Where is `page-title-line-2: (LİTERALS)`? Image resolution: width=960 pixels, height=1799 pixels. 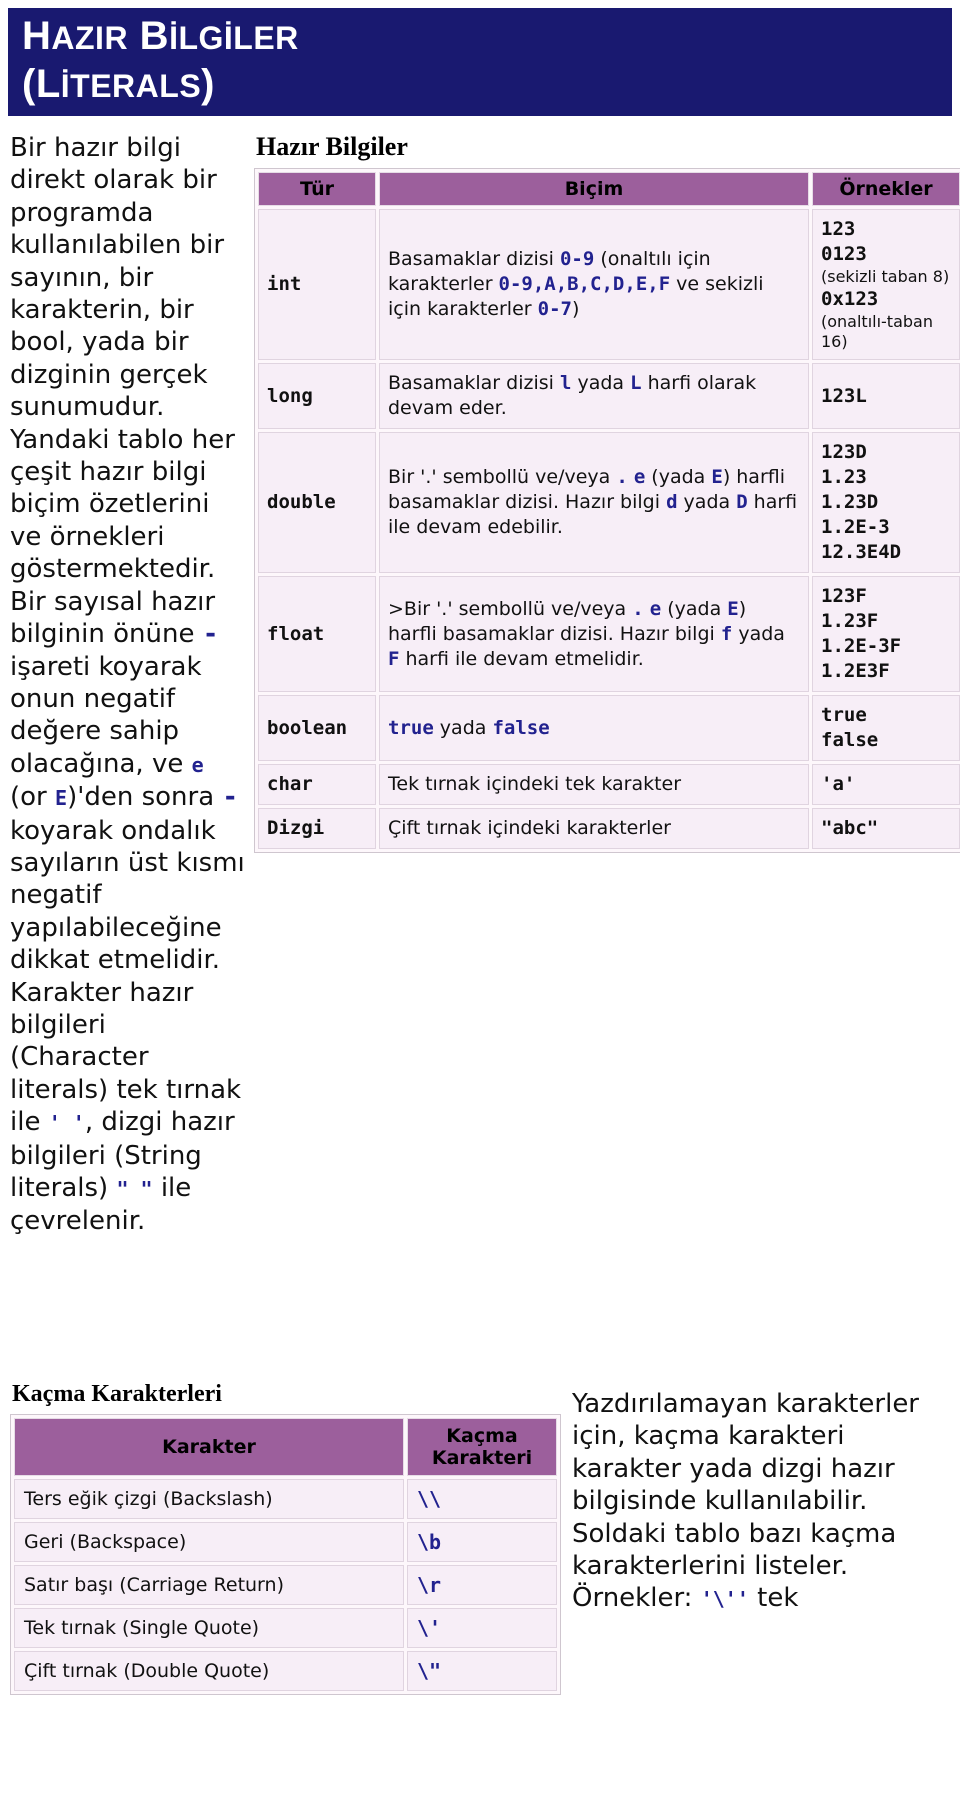
page-title-line-2: (LİTERALS) is located at coordinates (118, 85).